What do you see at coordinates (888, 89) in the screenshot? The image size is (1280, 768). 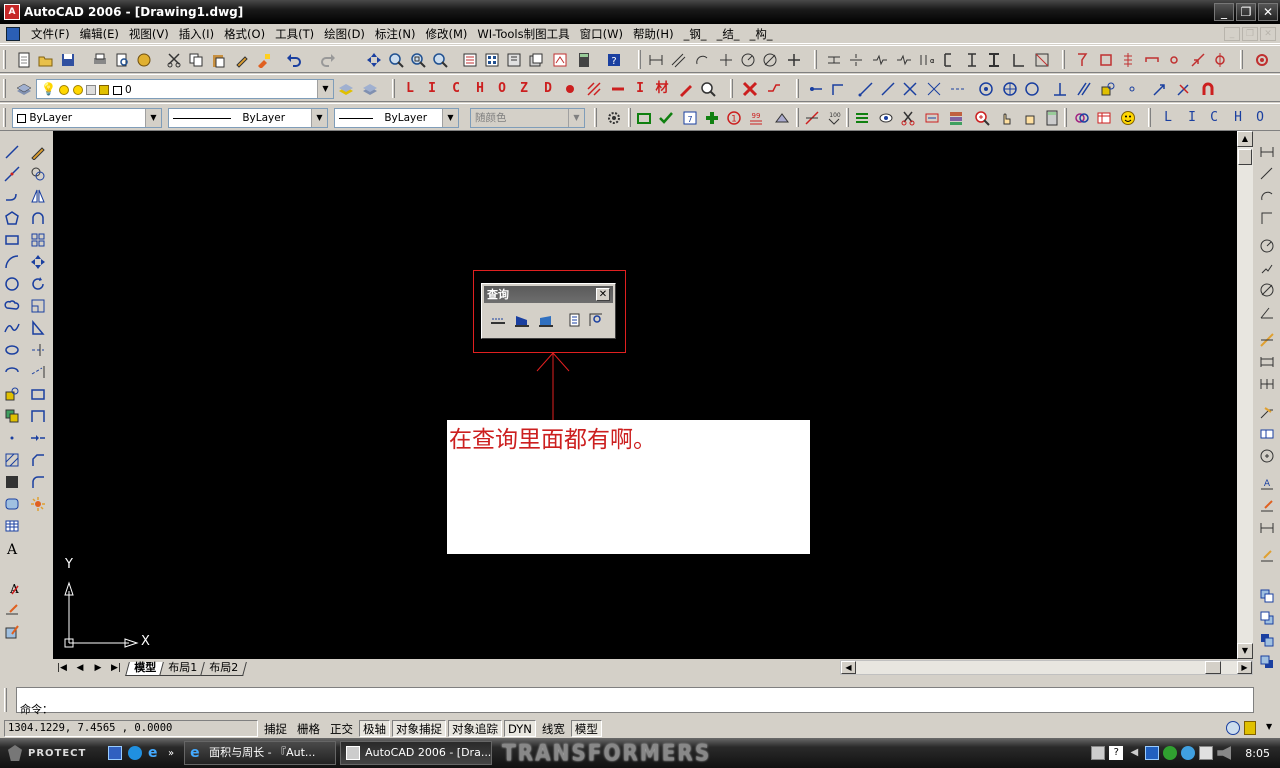 I see `diag-line-2-icon` at bounding box center [888, 89].